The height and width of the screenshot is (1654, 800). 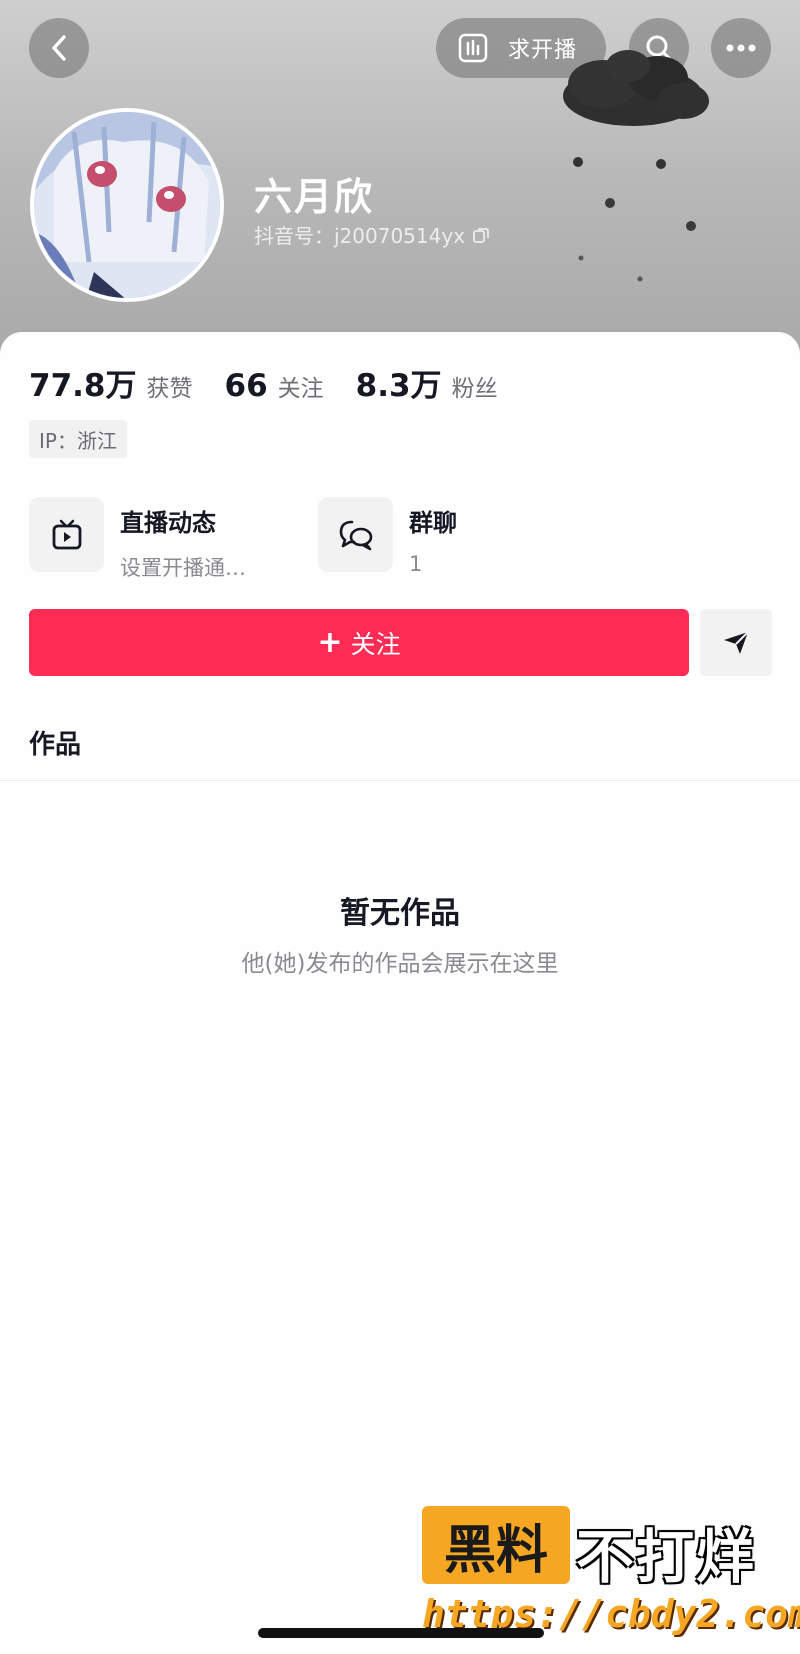 What do you see at coordinates (400, 964) in the screenshot?
I see `empty-state-subtitle: 他(她)发布的作品会展示在这里` at bounding box center [400, 964].